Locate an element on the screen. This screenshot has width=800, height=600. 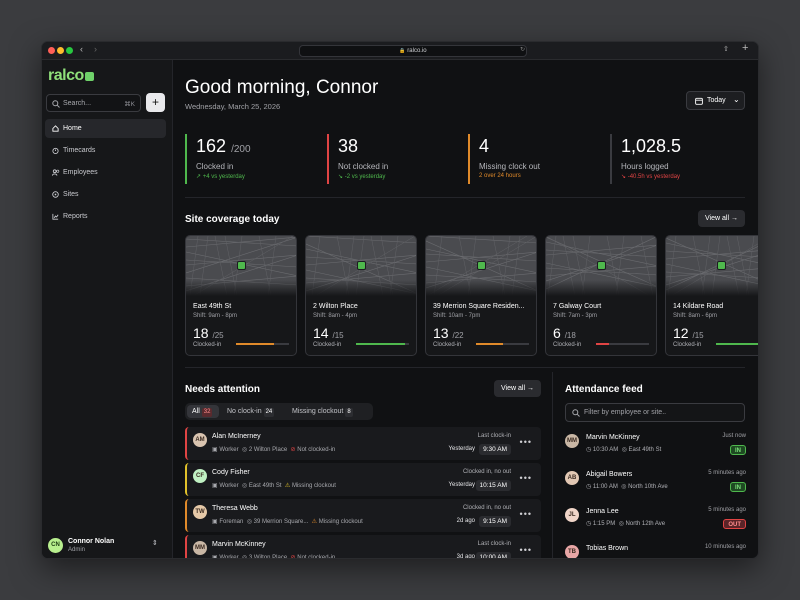
employee-name: Alan McInerney is located at coordinates (236, 436).